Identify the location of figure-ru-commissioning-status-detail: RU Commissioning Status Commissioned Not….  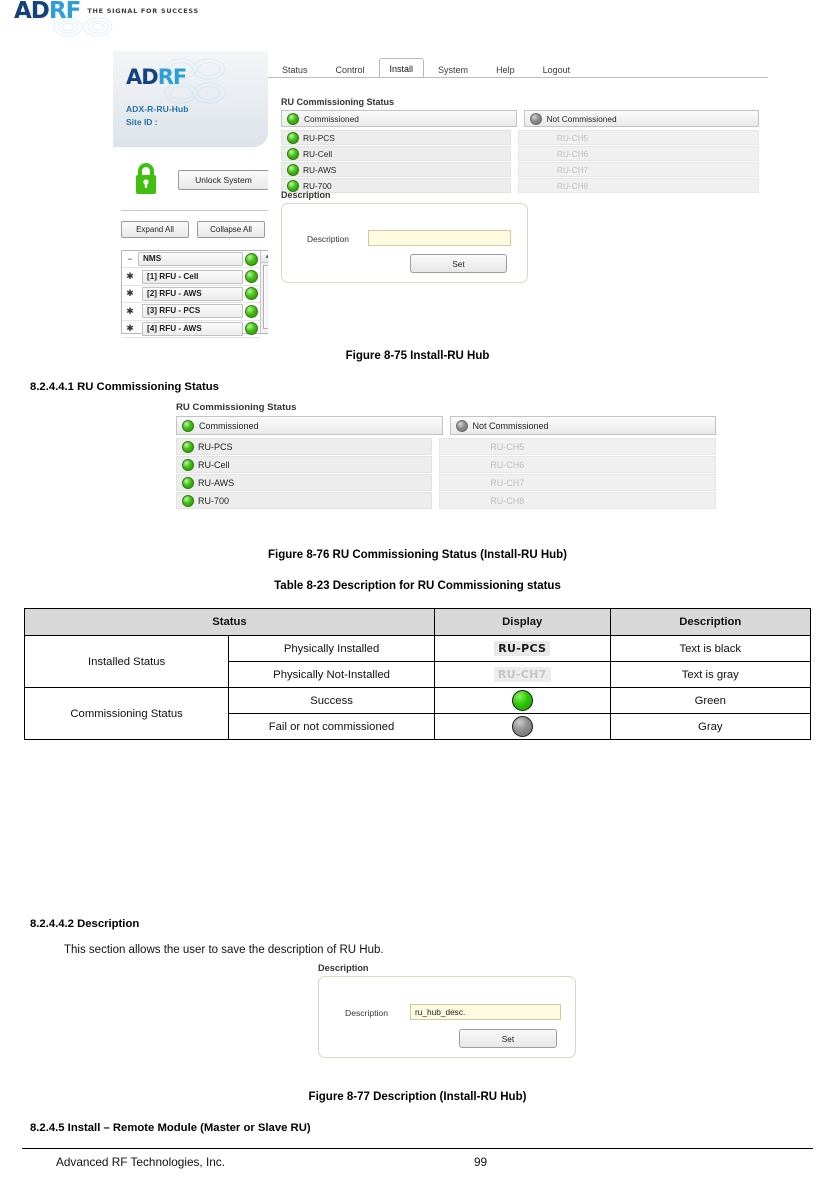
(446, 455).